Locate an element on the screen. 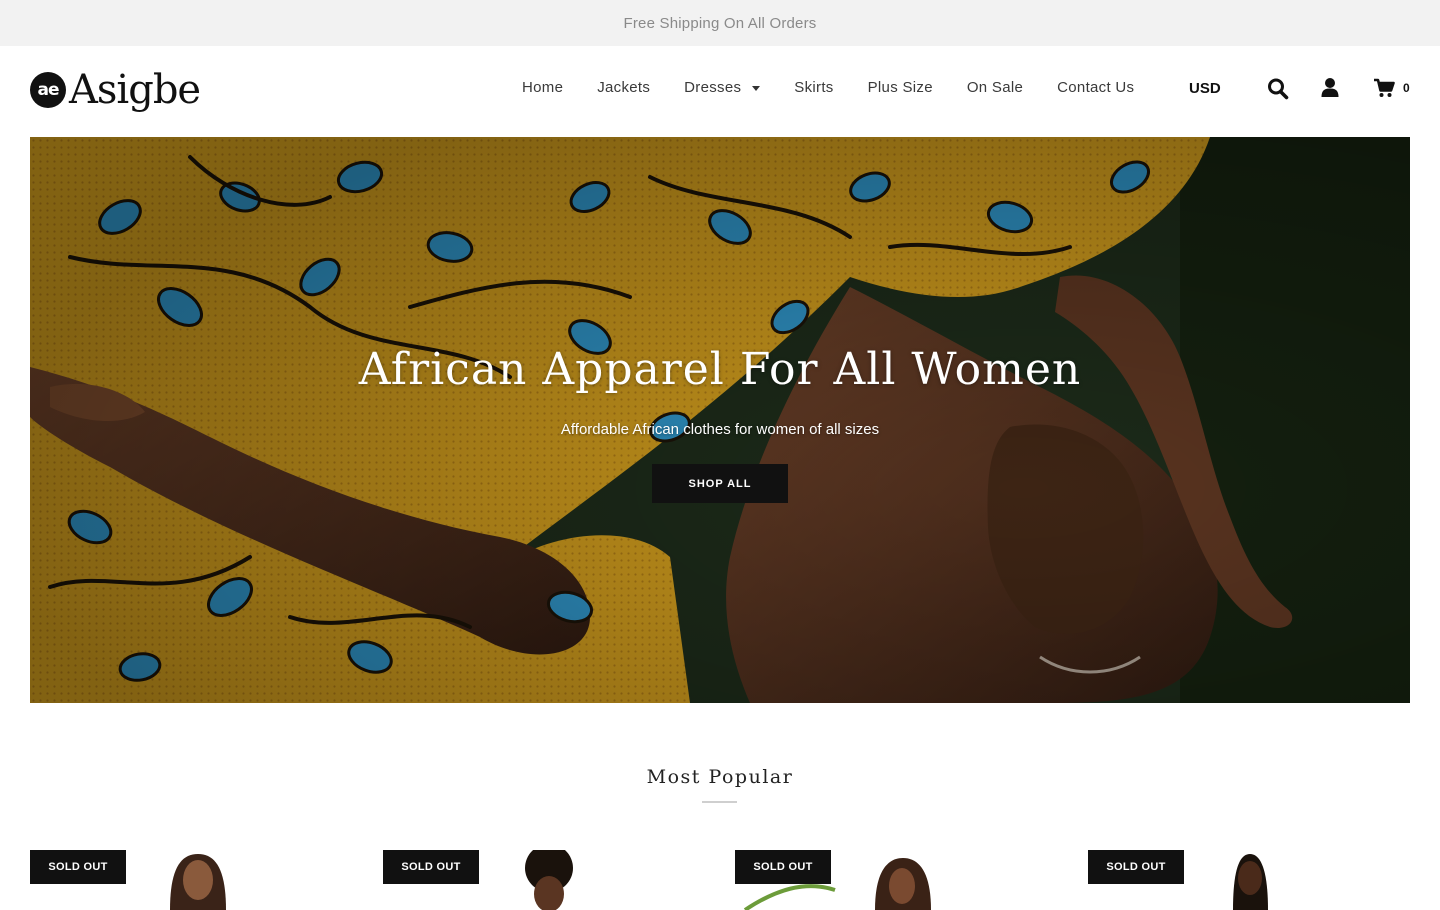 Image resolution: width=1440 pixels, height=910 pixels. account-button is located at coordinates (1330, 90).